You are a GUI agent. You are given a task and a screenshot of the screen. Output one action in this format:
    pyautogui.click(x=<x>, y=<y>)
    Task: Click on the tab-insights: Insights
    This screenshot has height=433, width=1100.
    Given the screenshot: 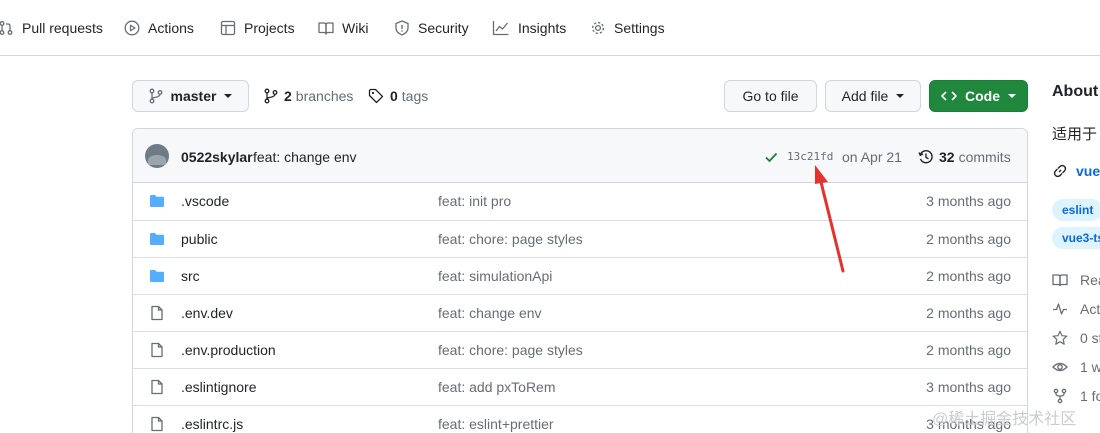 What is the action you would take?
    pyautogui.click(x=529, y=28)
    